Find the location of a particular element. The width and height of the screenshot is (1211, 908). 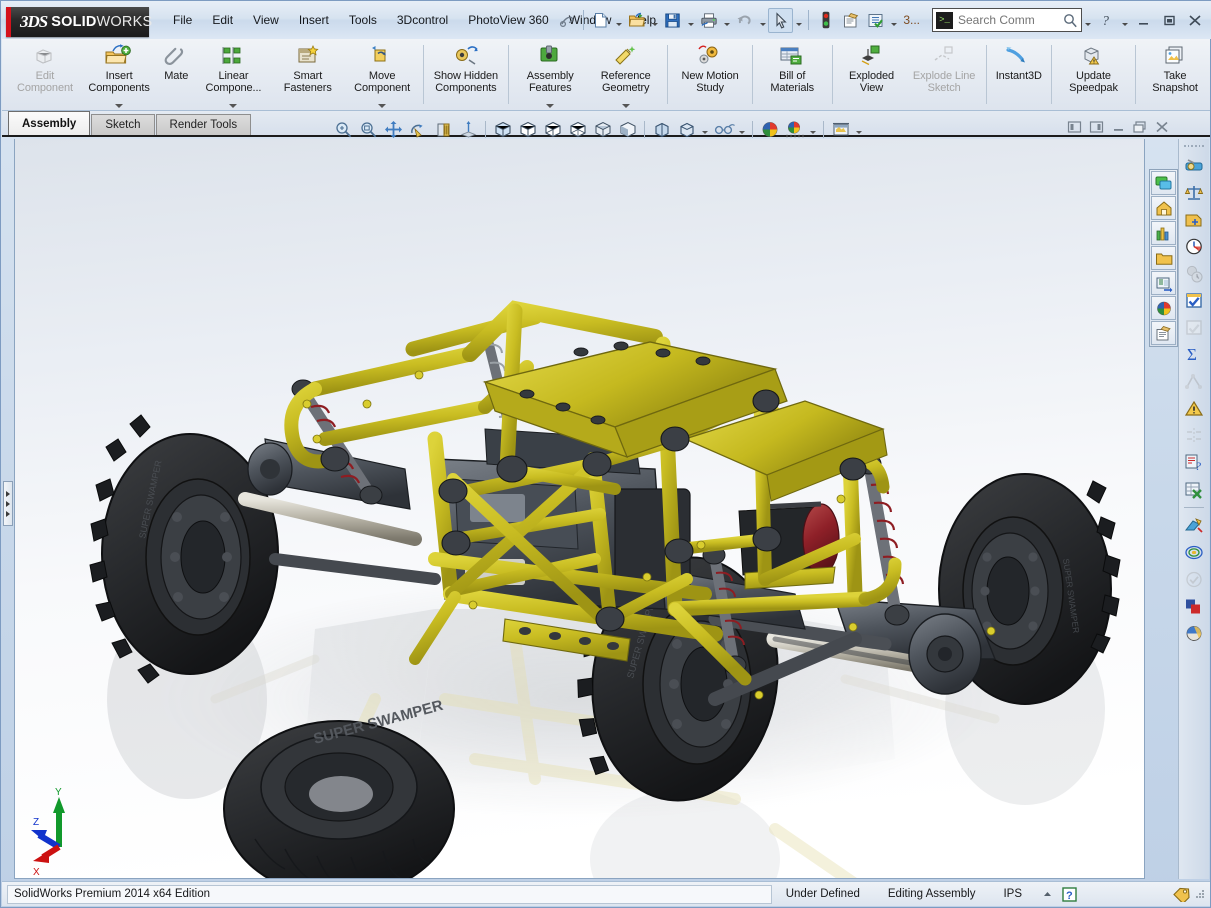

check-marked-box-icon is located at coordinates (1194, 300).